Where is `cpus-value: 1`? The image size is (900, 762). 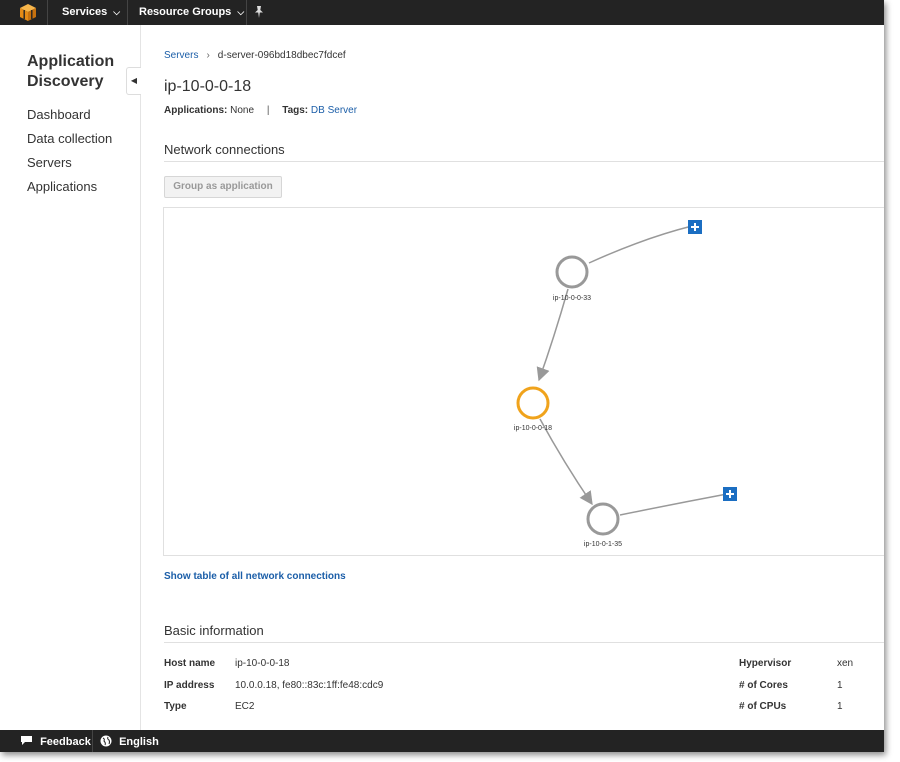
cpus-value: 1 is located at coordinates (840, 706).